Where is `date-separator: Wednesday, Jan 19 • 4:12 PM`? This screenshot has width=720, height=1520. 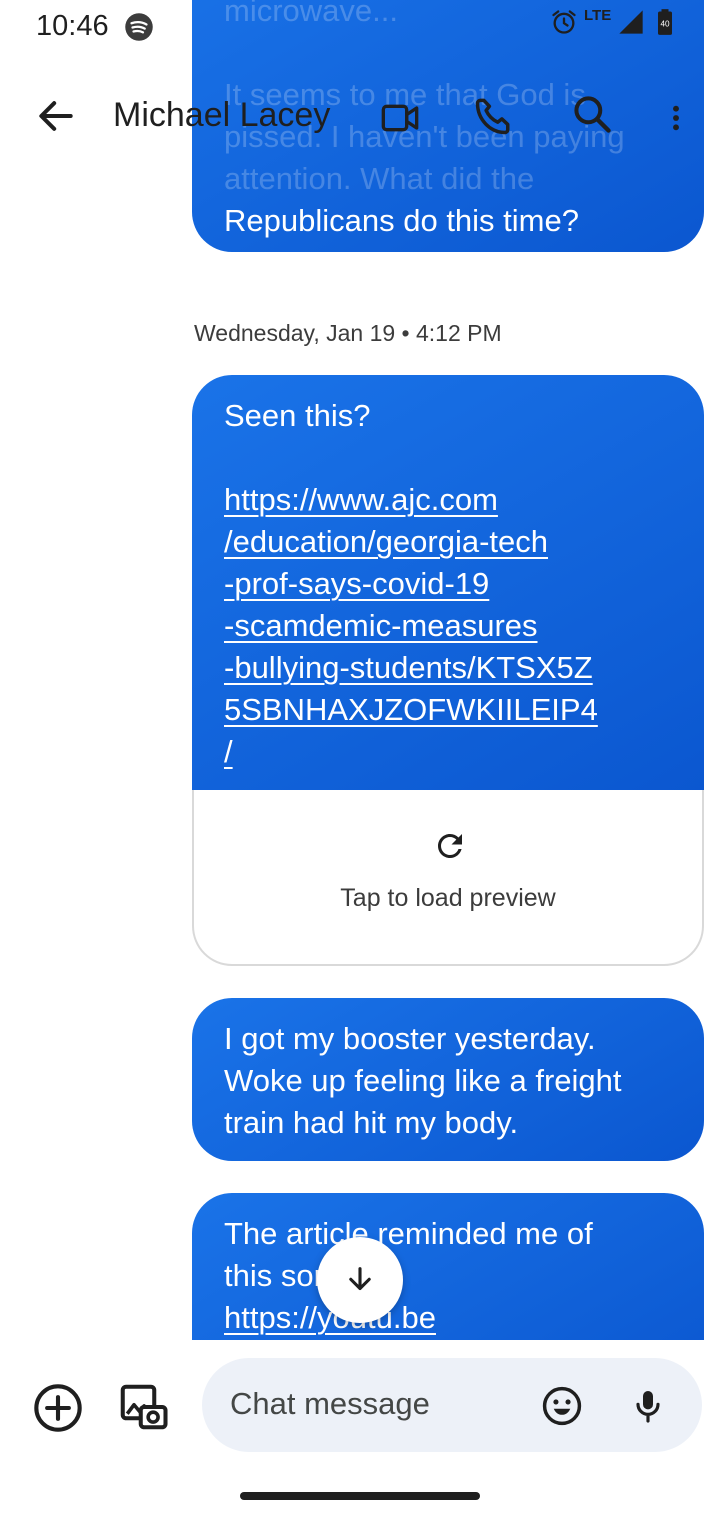
date-separator: Wednesday, Jan 19 • 4:12 PM is located at coordinates (348, 333).